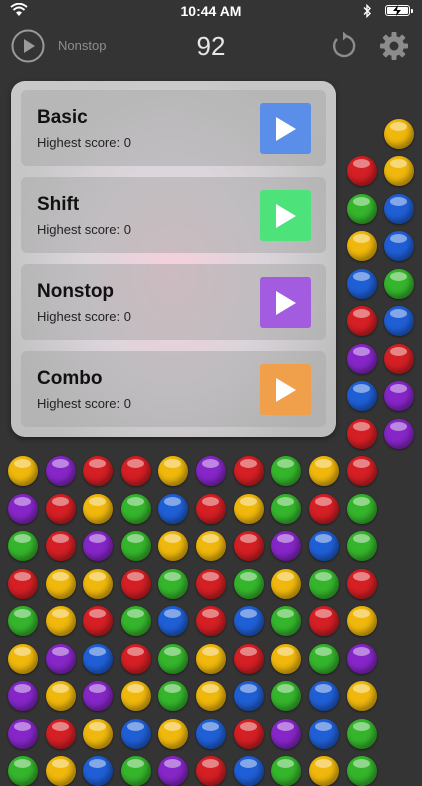  What do you see at coordinates (344, 46) in the screenshot?
I see `restart-icon` at bounding box center [344, 46].